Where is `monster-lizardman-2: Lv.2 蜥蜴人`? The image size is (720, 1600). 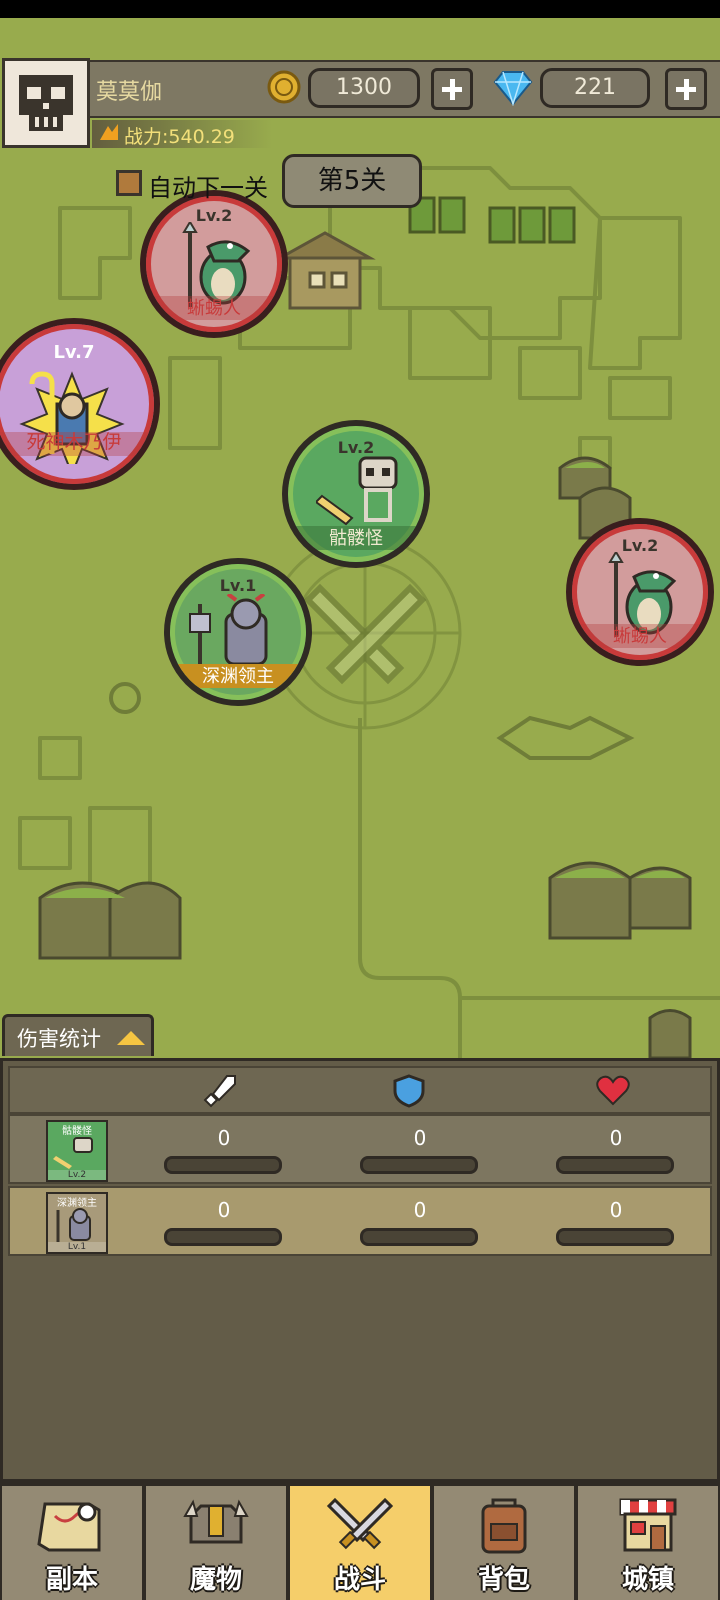
monster-lizardman-2: Lv.2 蜥蜴人 is located at coordinates (640, 592).